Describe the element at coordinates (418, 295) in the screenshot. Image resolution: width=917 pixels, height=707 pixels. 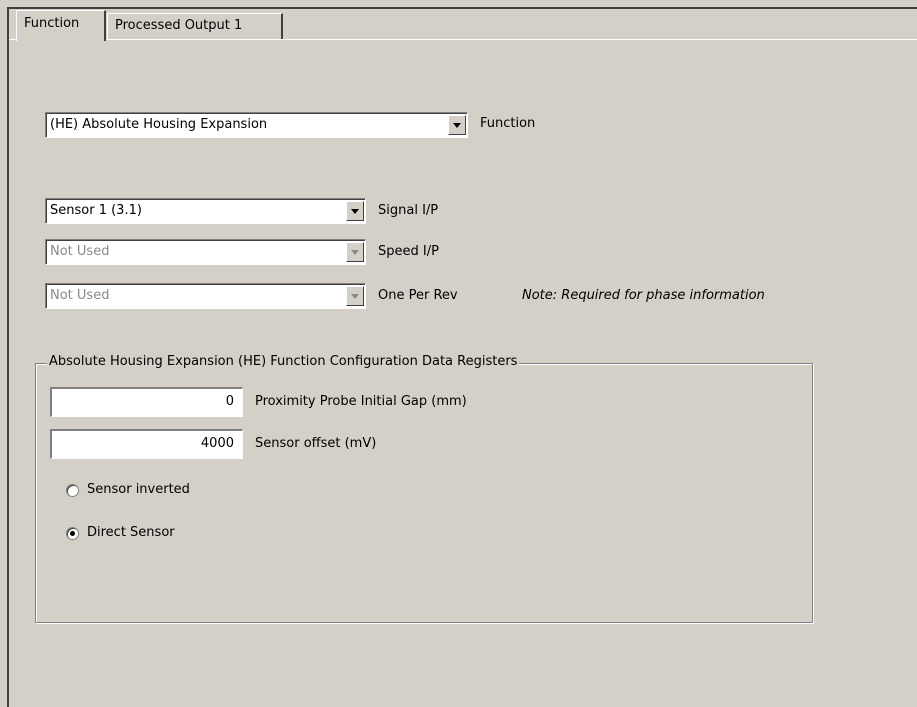
I see `one-per-rev-label: One Per Rev` at that location.